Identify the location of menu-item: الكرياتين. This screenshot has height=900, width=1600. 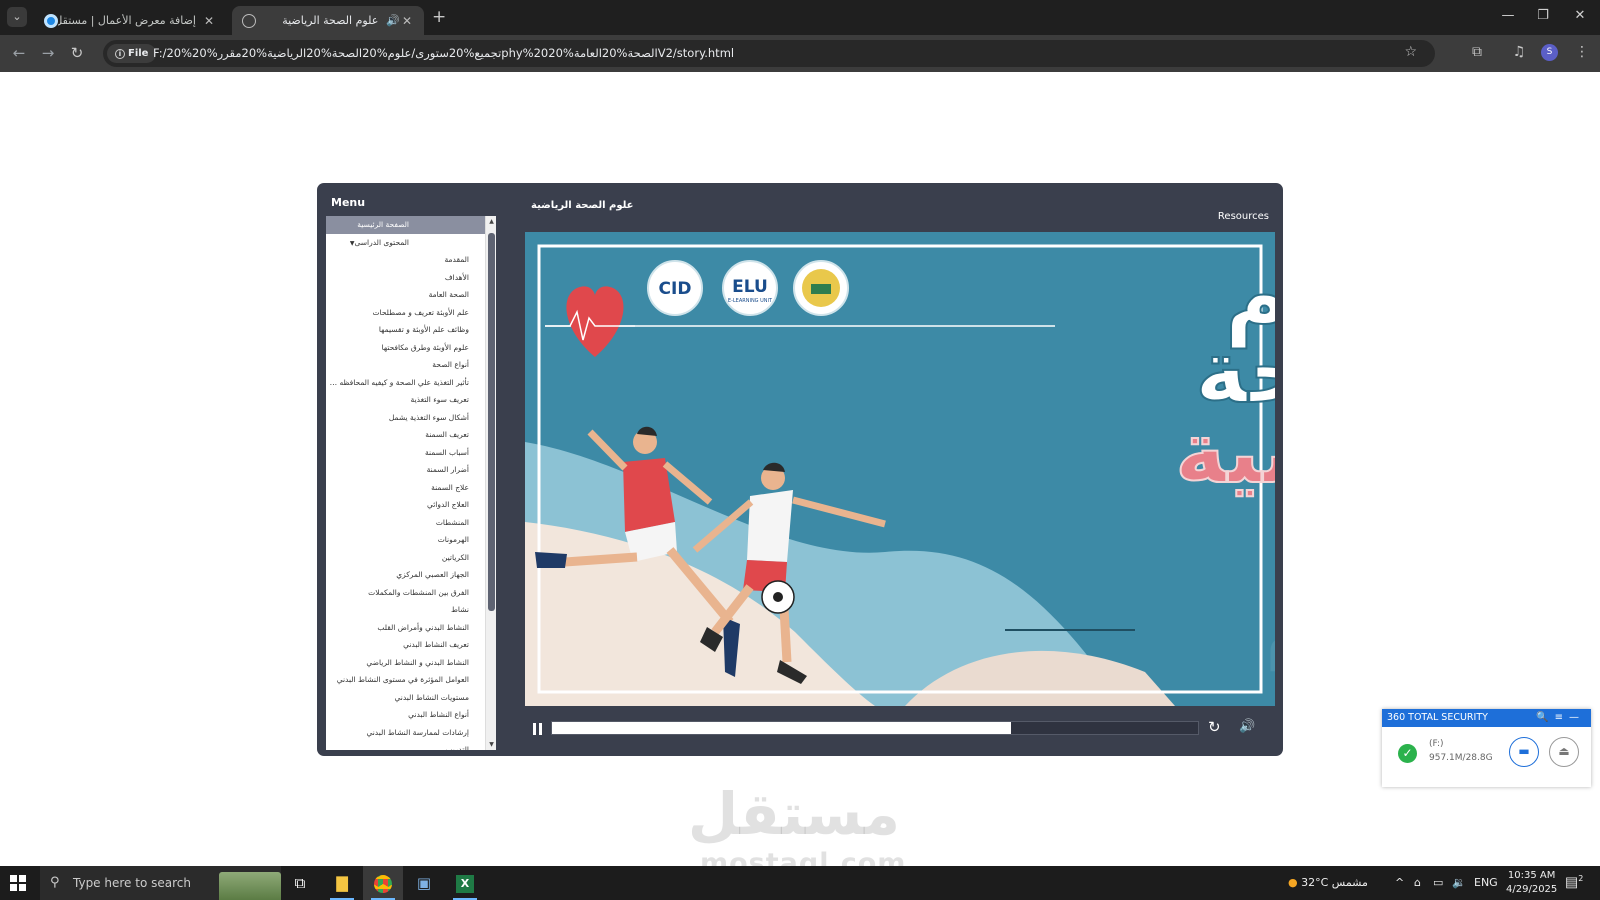
(407, 558).